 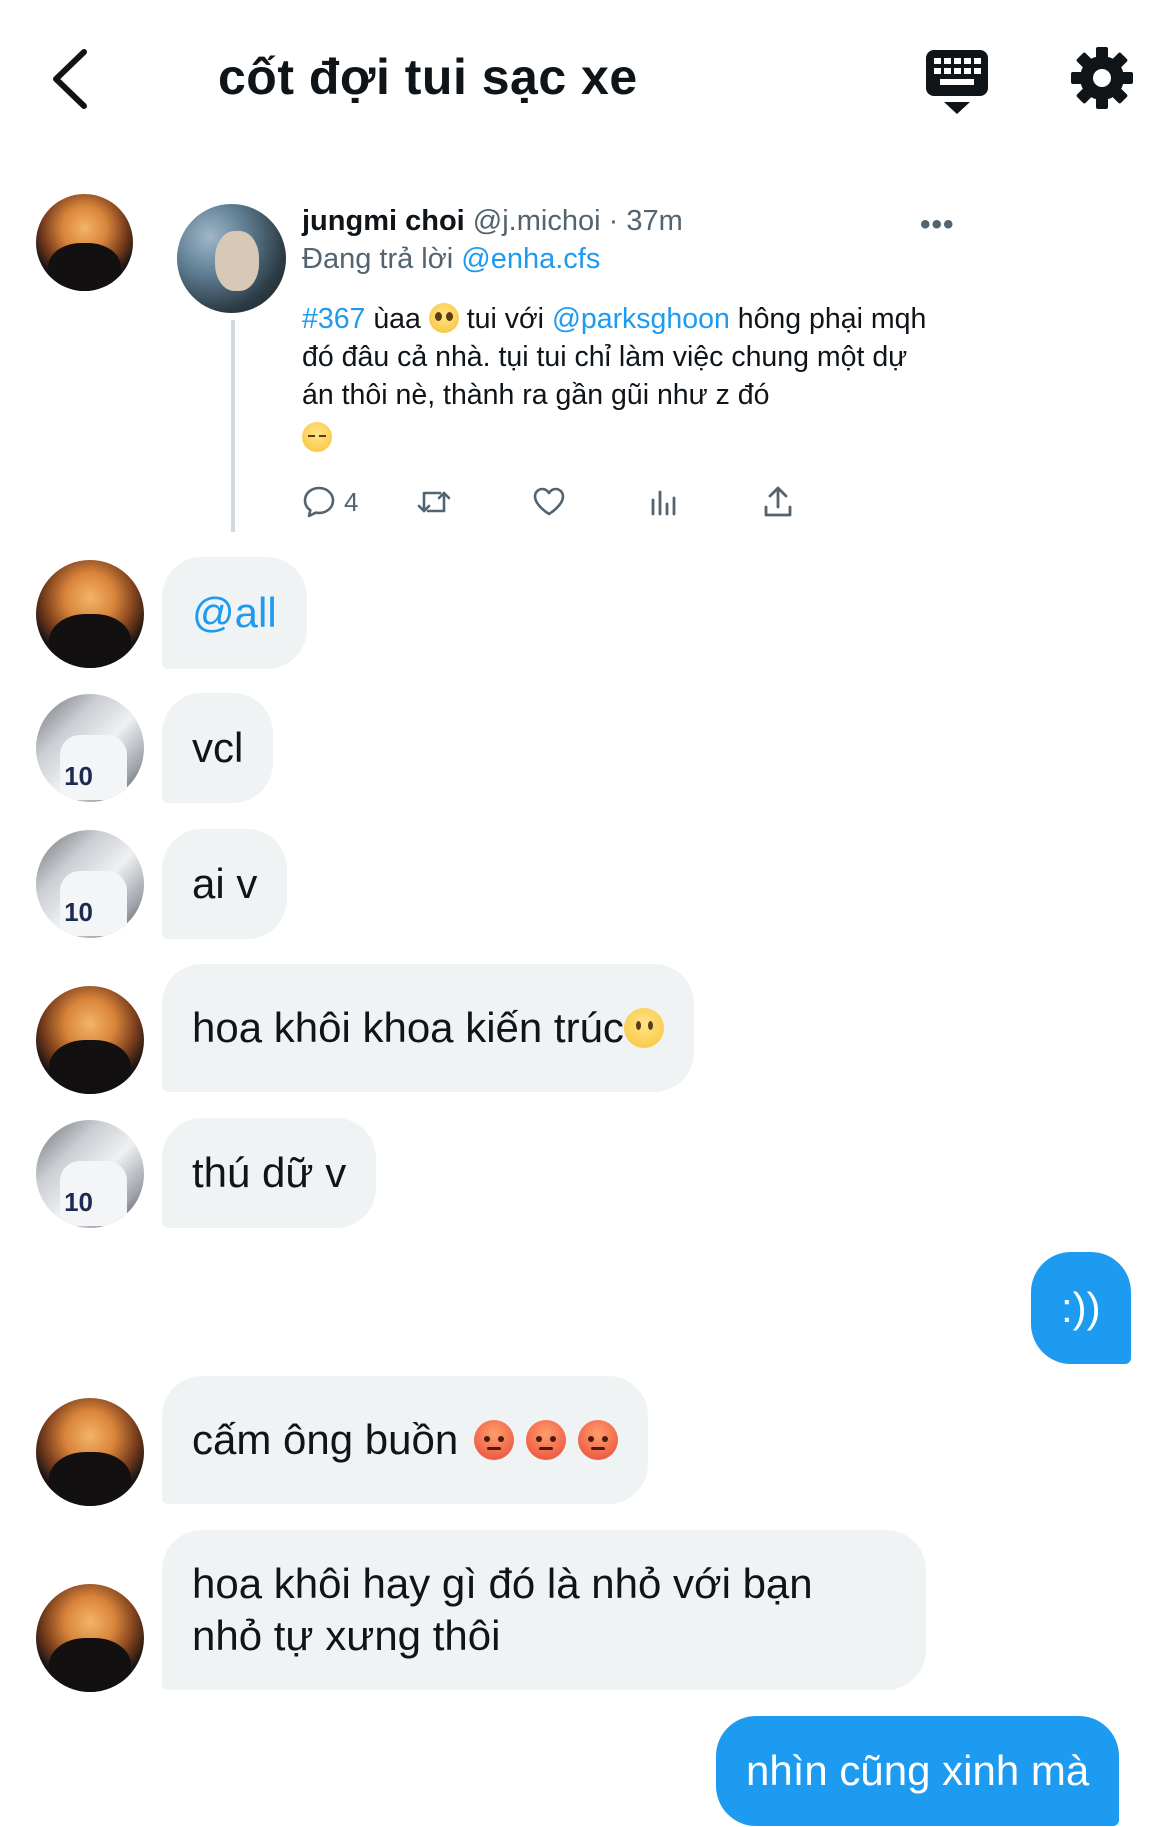 I want to click on views-button, so click(x=664, y=502).